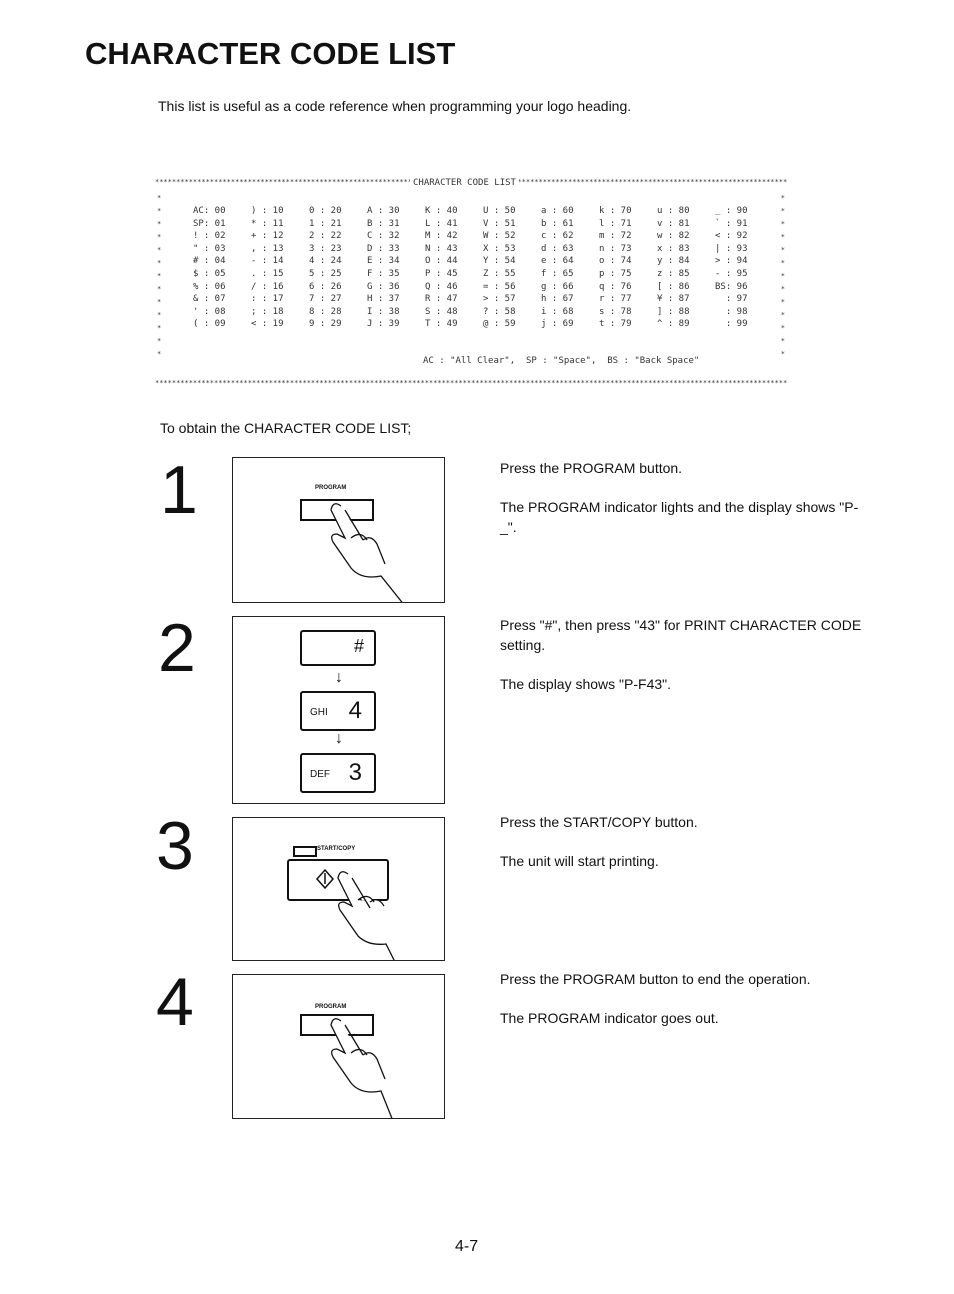 The width and height of the screenshot is (954, 1294). What do you see at coordinates (209, 273) in the screenshot?
I see `code-entry: $ : 05` at bounding box center [209, 273].